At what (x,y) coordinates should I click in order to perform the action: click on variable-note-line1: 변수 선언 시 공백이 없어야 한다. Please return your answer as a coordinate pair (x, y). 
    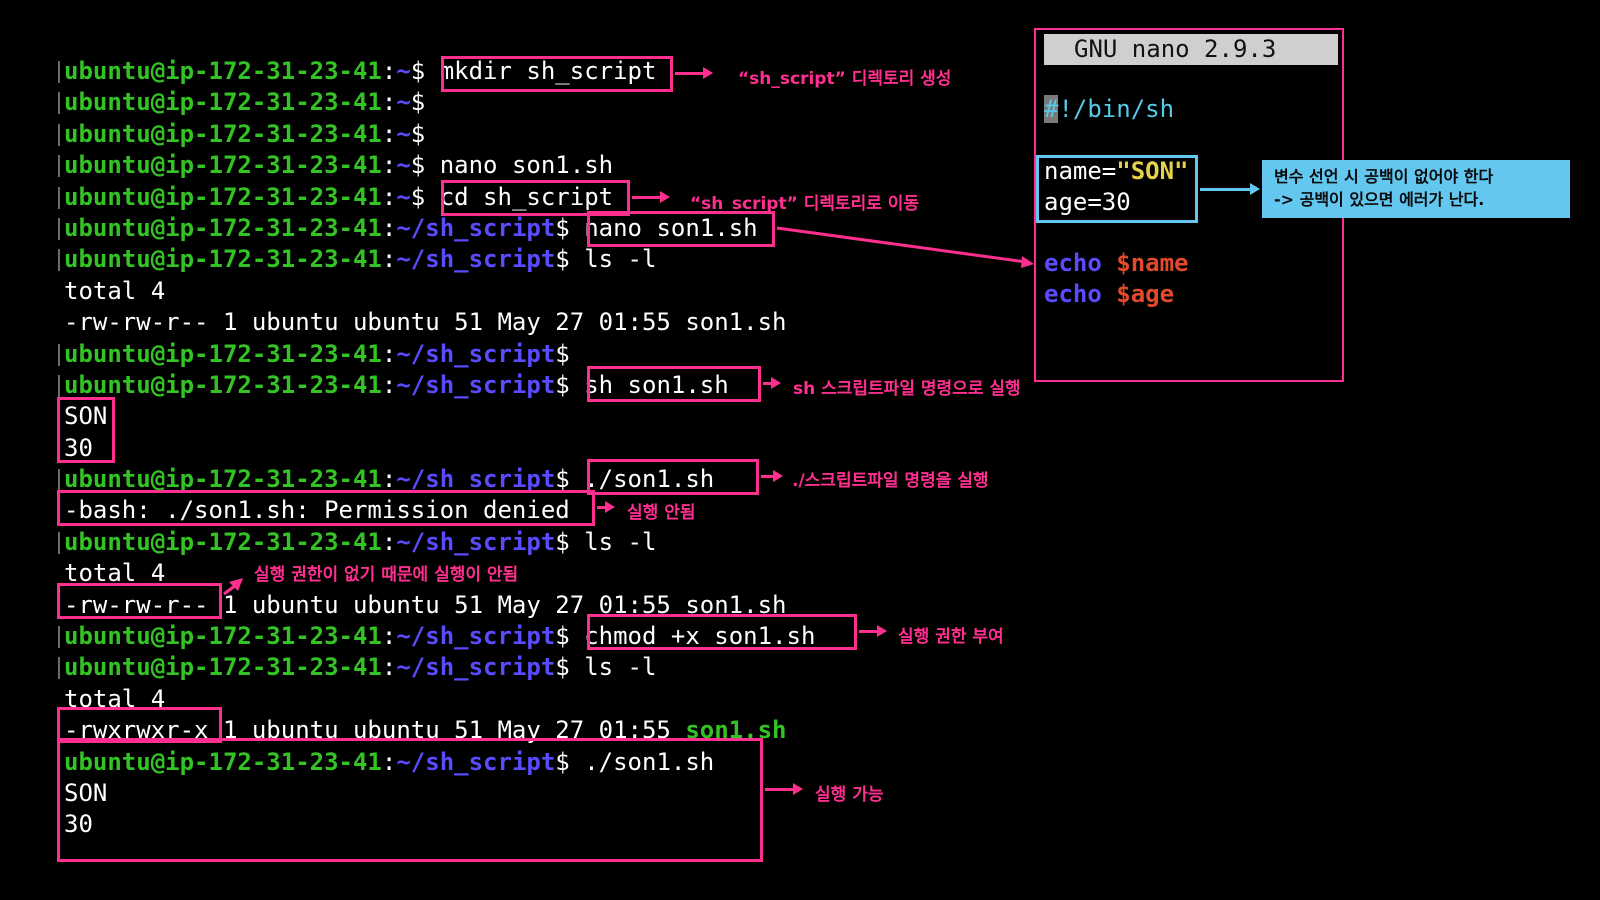
    Looking at the image, I should click on (1384, 176).